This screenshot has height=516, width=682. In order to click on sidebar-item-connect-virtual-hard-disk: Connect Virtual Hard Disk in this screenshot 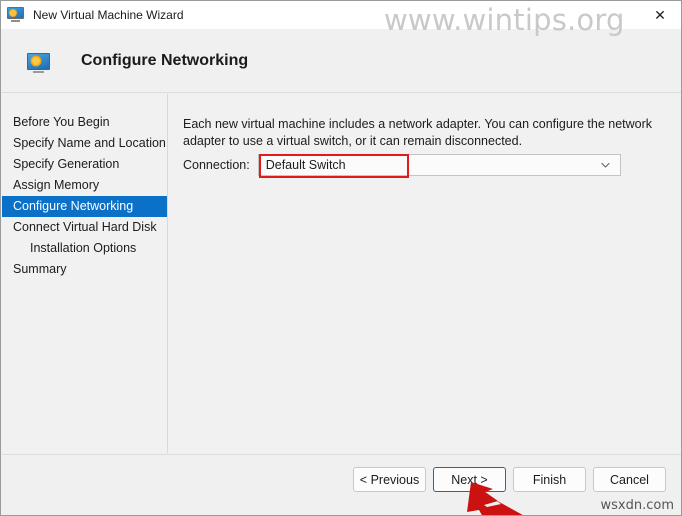, I will do `click(84, 227)`.